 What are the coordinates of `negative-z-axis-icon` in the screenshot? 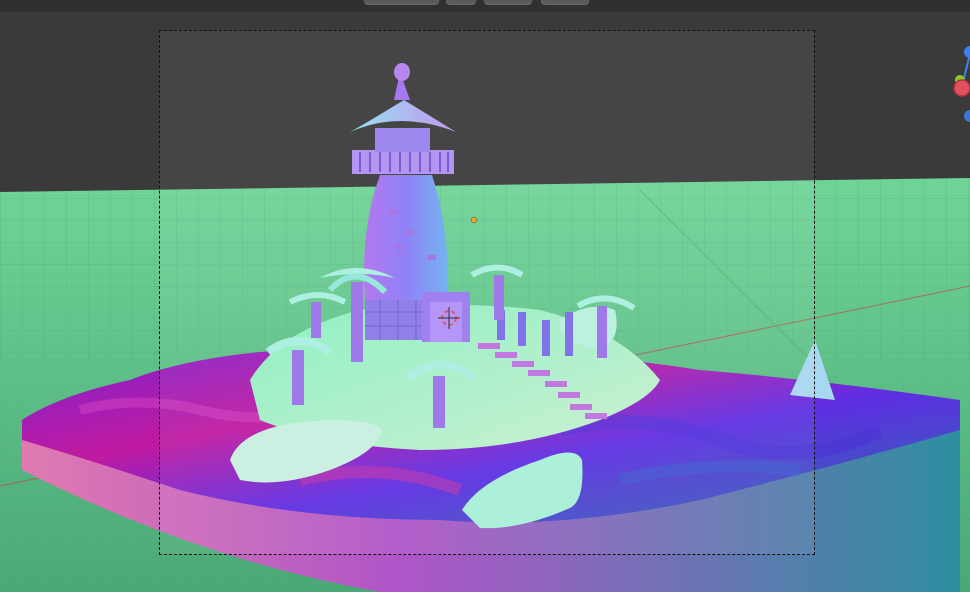 It's located at (967, 116).